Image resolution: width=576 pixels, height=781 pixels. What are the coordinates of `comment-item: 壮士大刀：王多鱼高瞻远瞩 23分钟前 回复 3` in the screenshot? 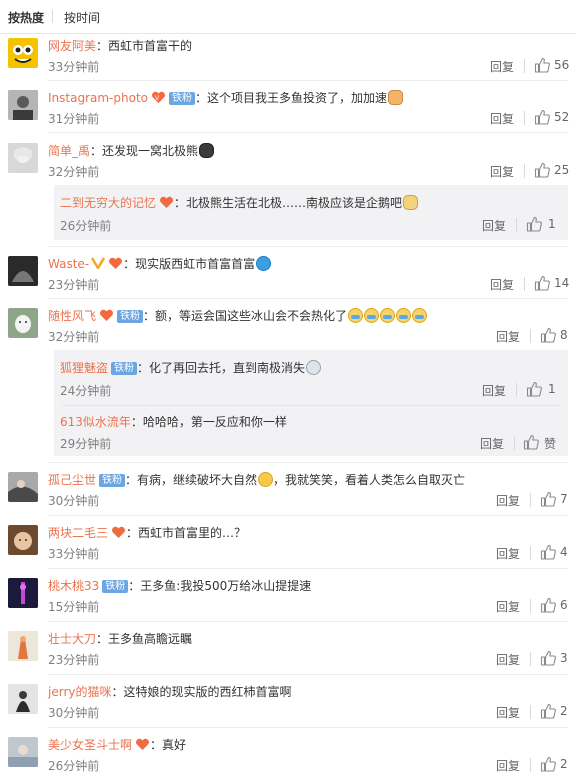 It's located at (288, 648).